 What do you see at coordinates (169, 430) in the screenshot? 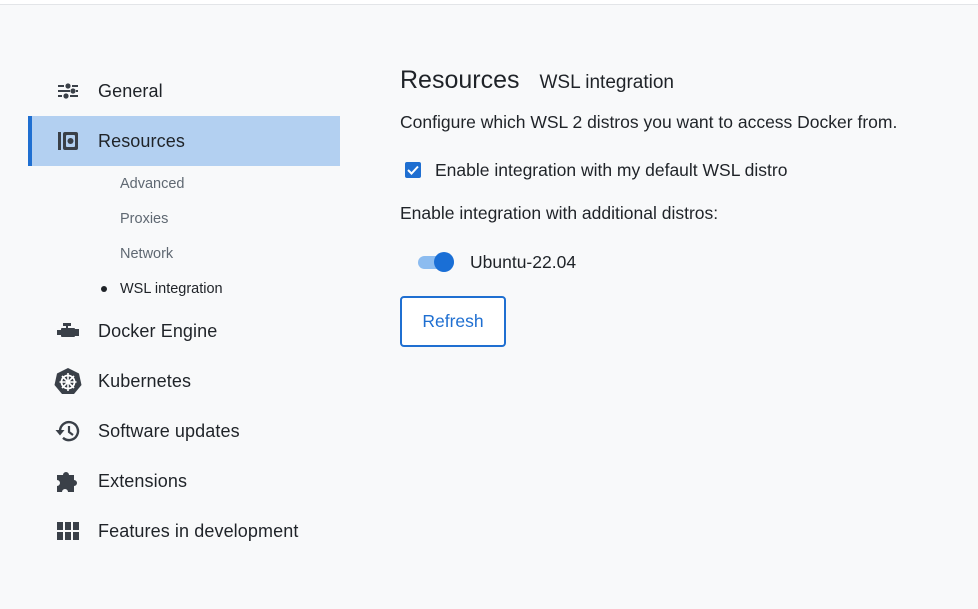
I see `sidebar-item-label: Software updates` at bounding box center [169, 430].